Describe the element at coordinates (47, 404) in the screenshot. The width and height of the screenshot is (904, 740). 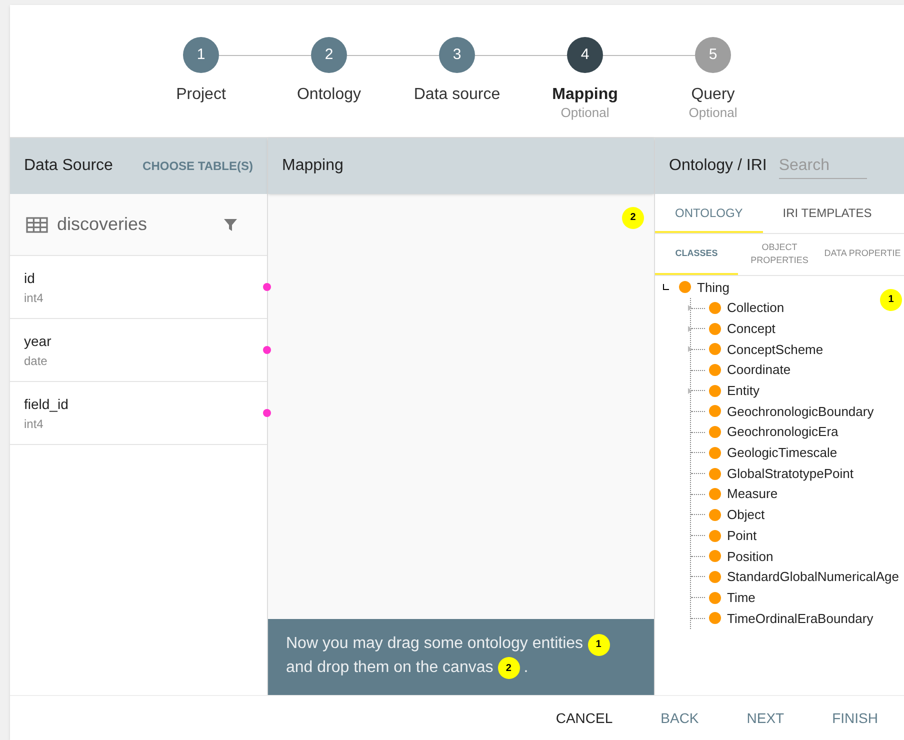
I see `column-name: field_id` at that location.